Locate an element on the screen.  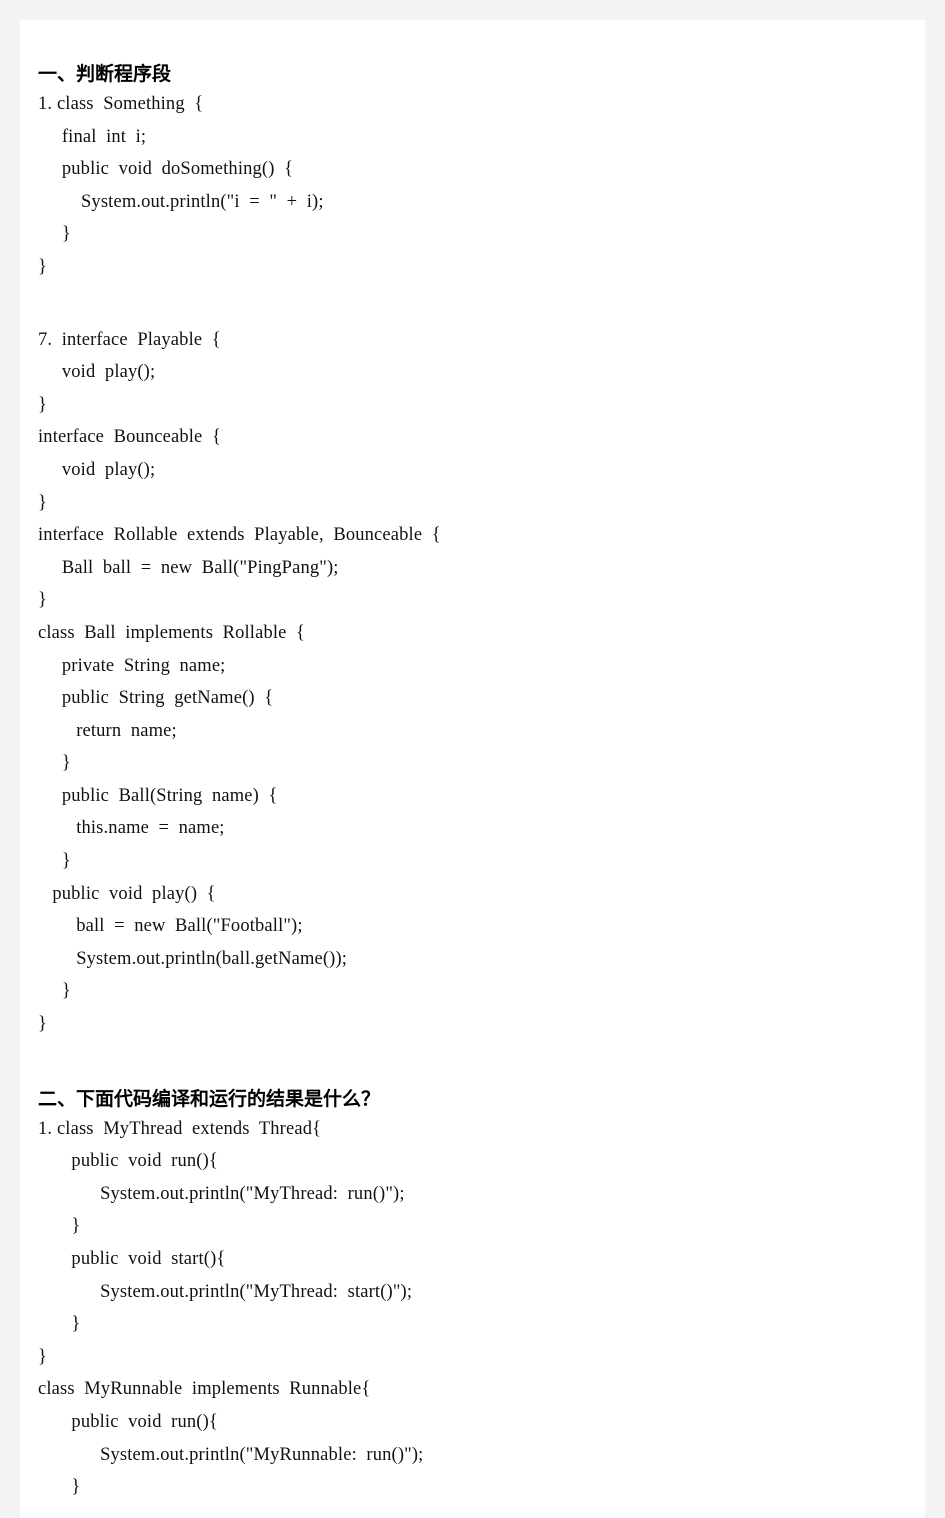
section-one-heading: 一、判断程序段 is located at coordinates (105, 74).